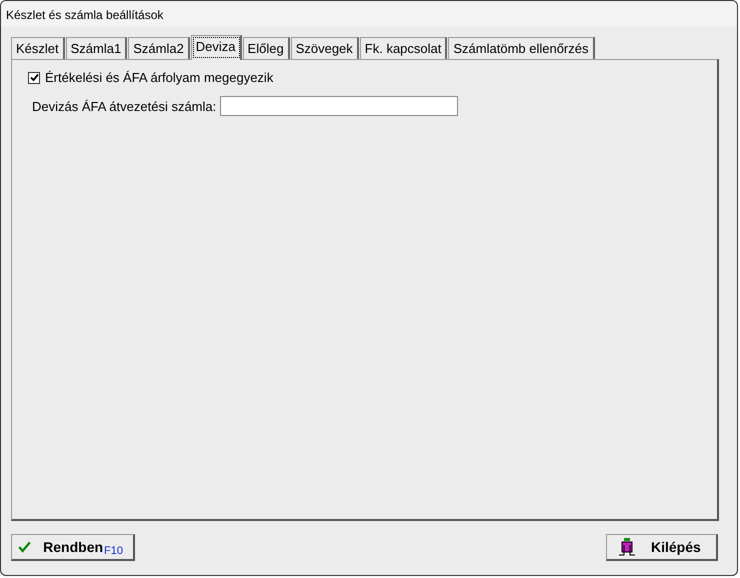  I want to click on tab: Deviza, so click(216, 47).